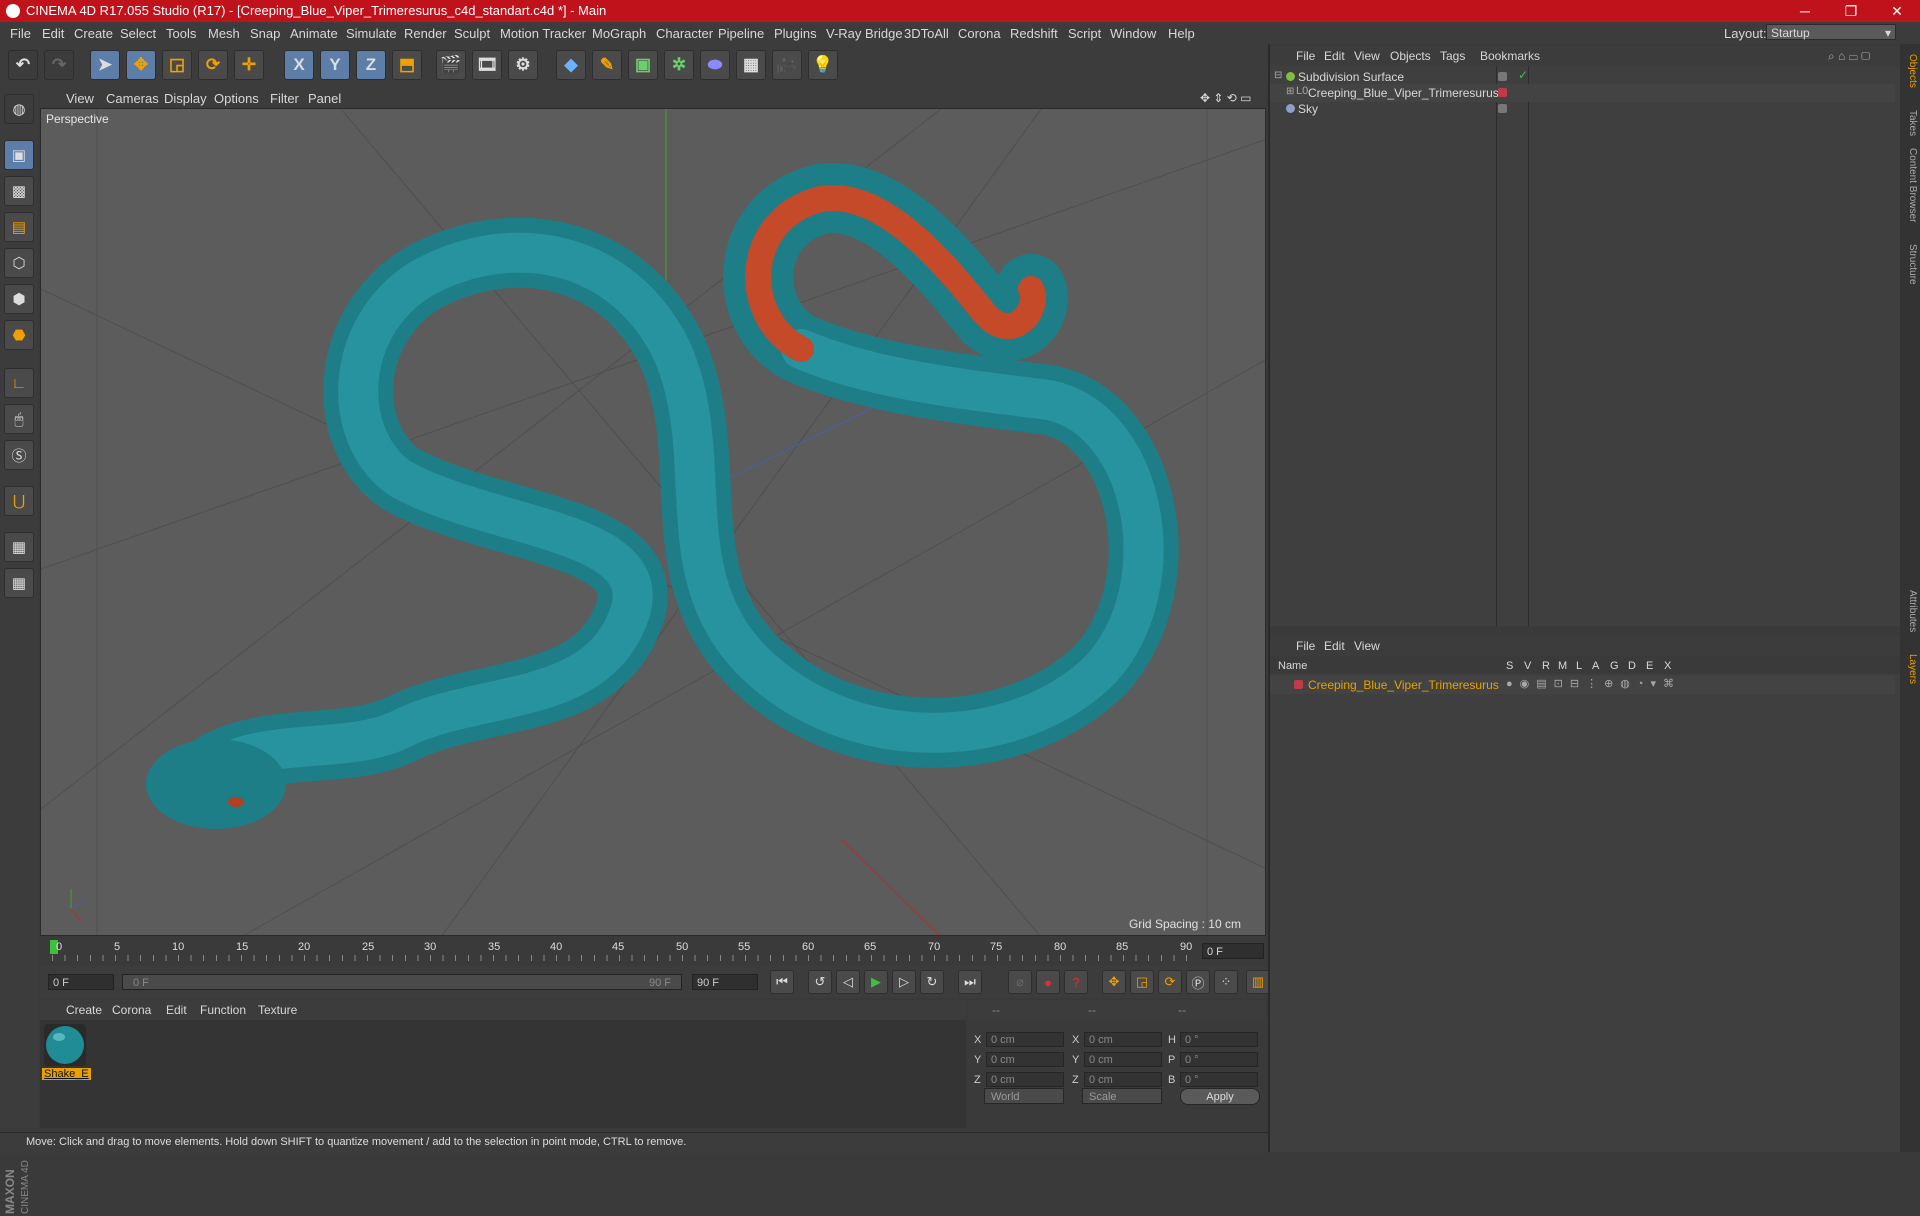 The image size is (1920, 1216). What do you see at coordinates (1114, 982) in the screenshot?
I see `key-position-icon: ✥` at bounding box center [1114, 982].